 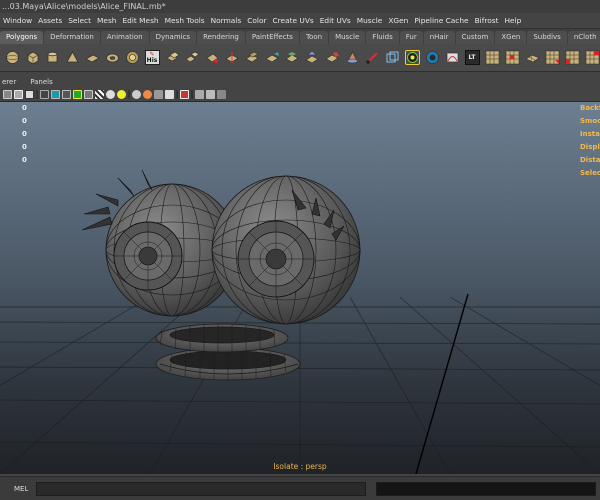 I want to click on smooth-shading-icon, so click(x=55, y=94).